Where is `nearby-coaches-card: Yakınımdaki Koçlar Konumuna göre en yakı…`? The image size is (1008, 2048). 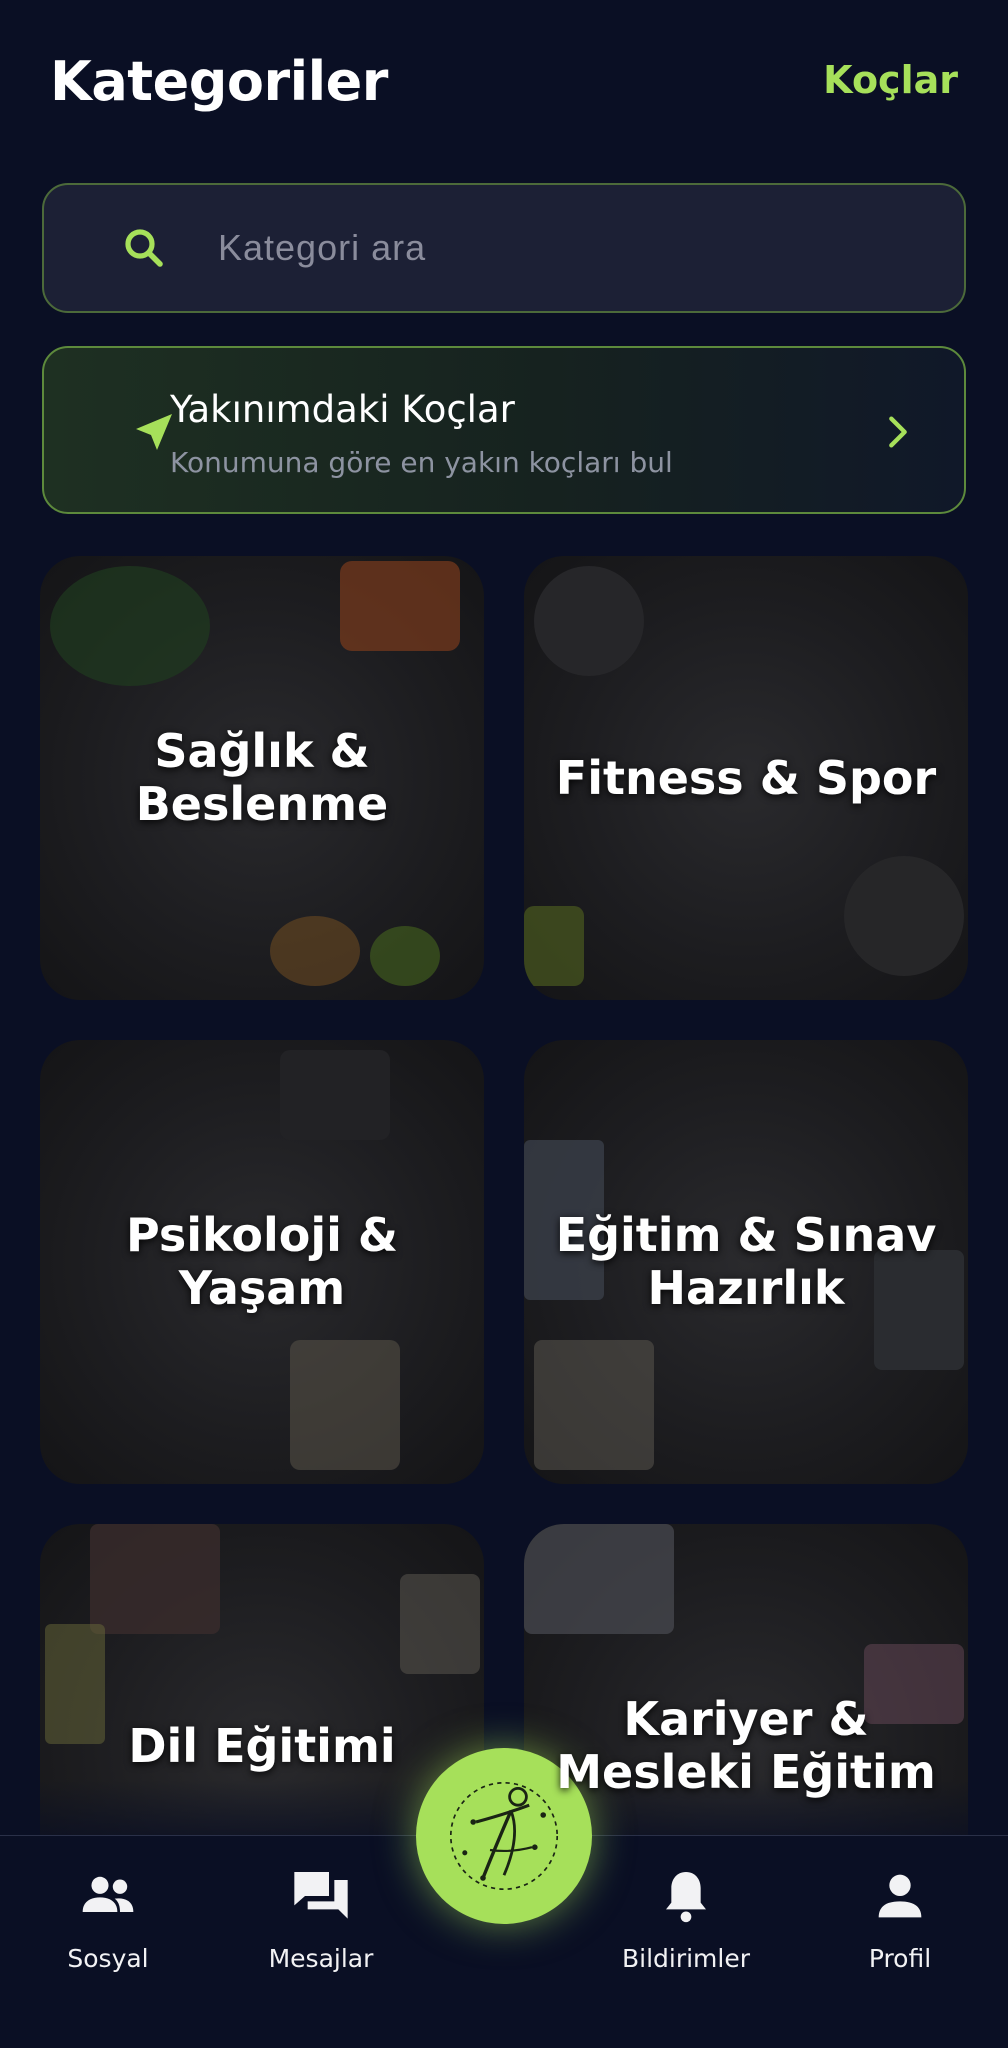
nearby-coaches-card: Yakınımdaki Koçlar Konumuna göre en yakı… is located at coordinates (504, 430).